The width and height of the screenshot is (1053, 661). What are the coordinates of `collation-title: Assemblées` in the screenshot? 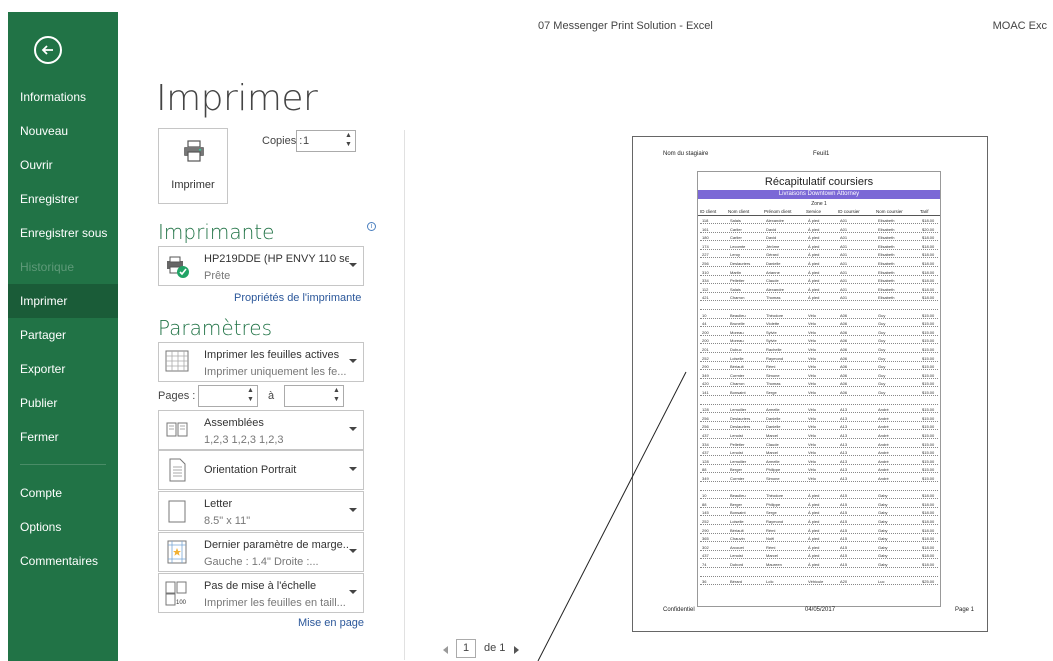 It's located at (234, 423).